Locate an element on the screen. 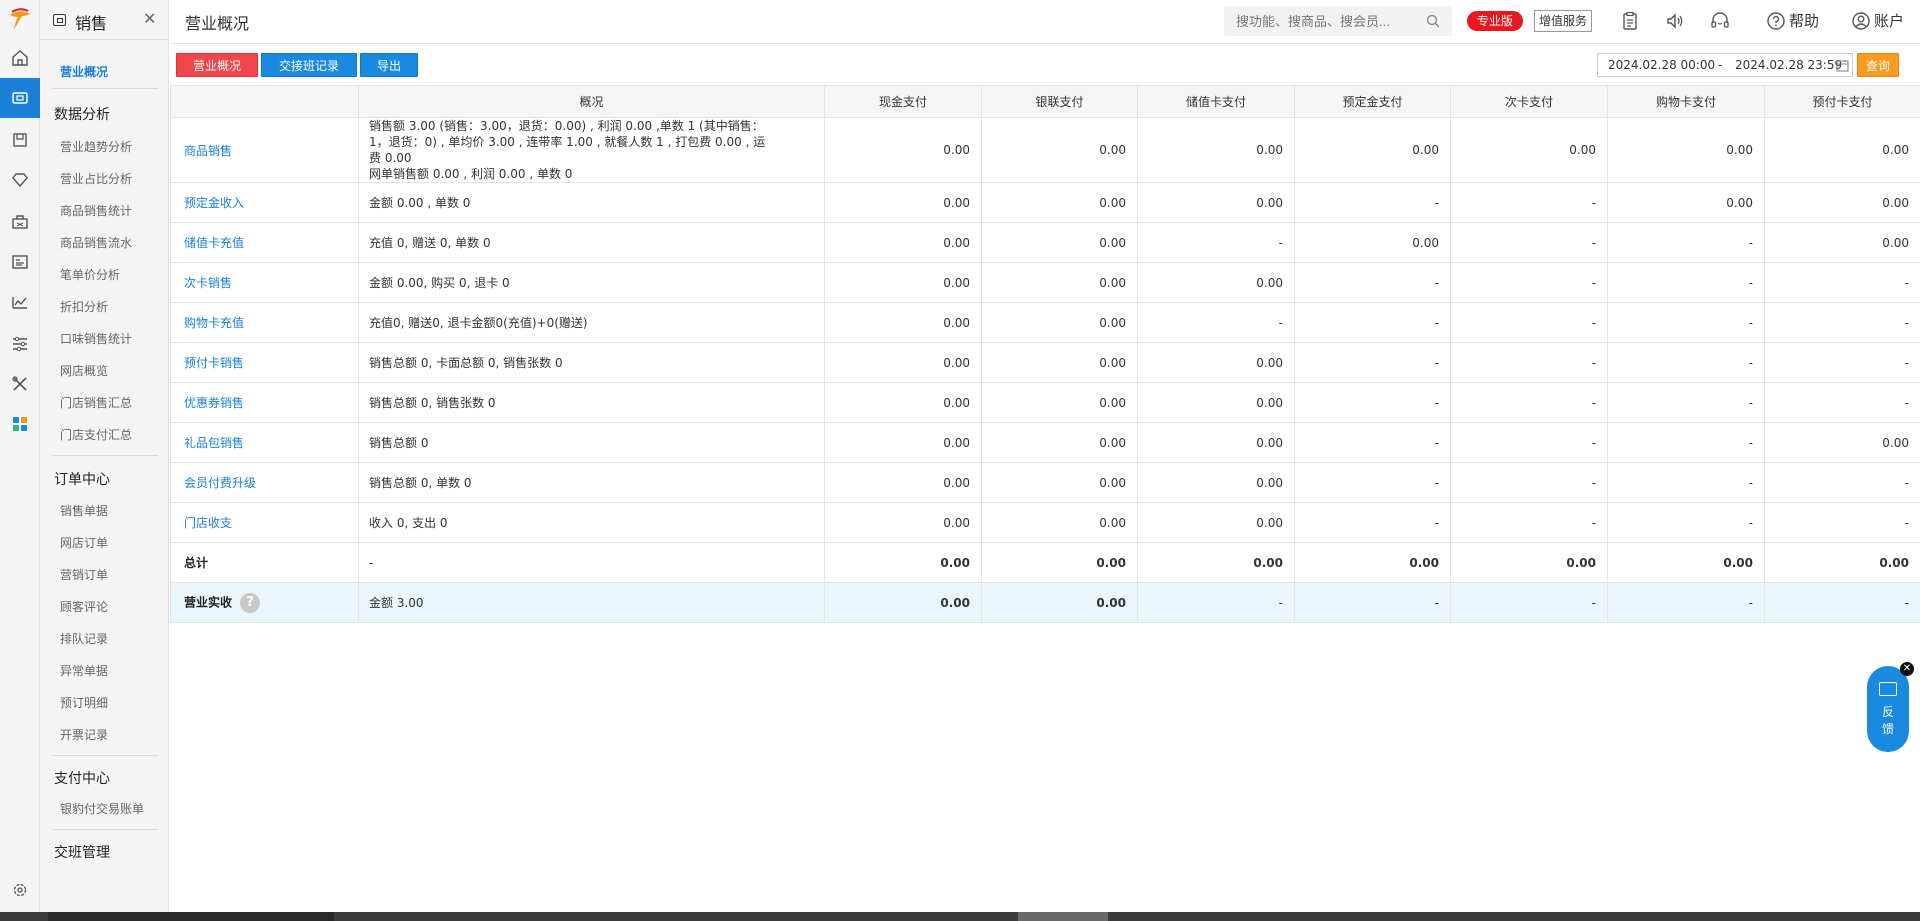 Image resolution: width=1920 pixels, height=921 pixels. actual-revenue-summary: 金额 3.00 is located at coordinates (591, 602).